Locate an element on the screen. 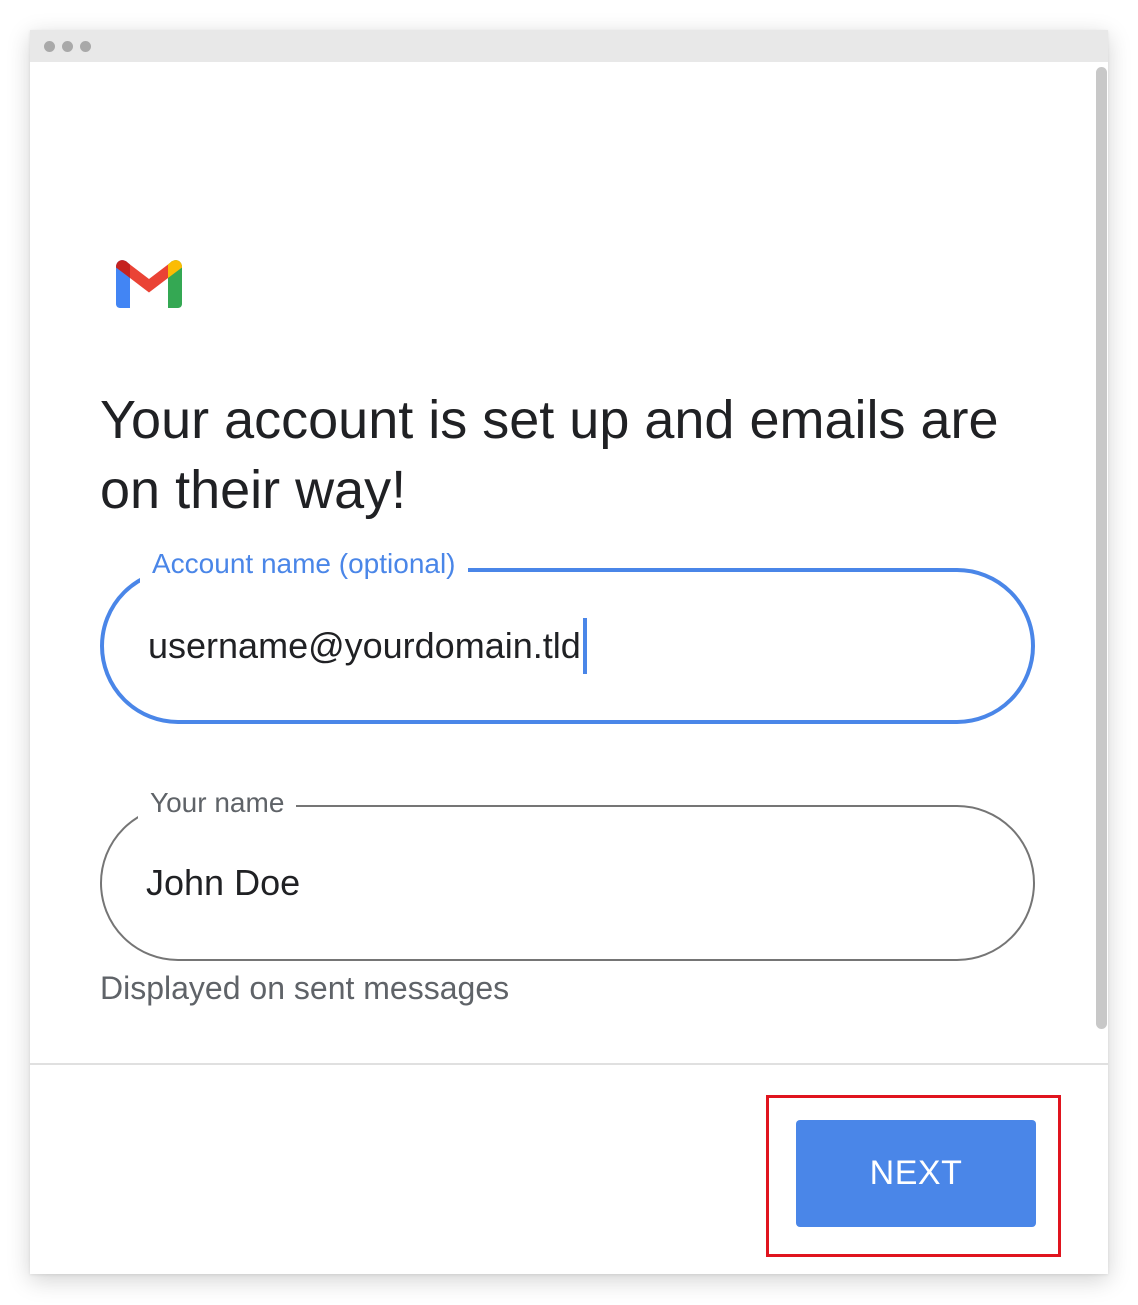 This screenshot has width=1138, height=1305. account-name-label: Account name (optional) is located at coordinates (304, 564).